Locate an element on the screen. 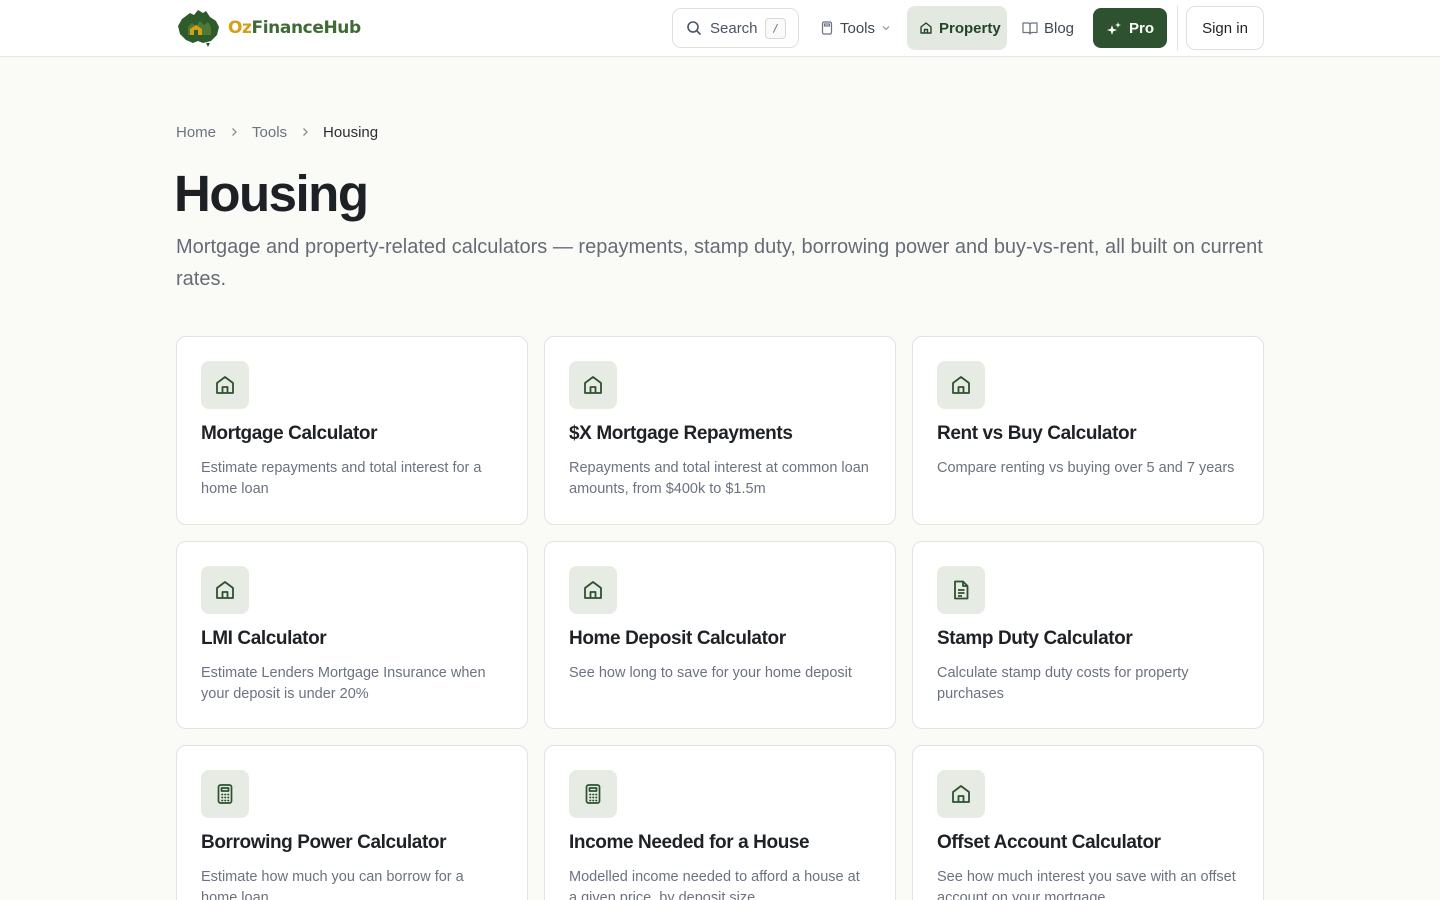 The width and height of the screenshot is (1440, 900). document-icon is located at coordinates (961, 590).